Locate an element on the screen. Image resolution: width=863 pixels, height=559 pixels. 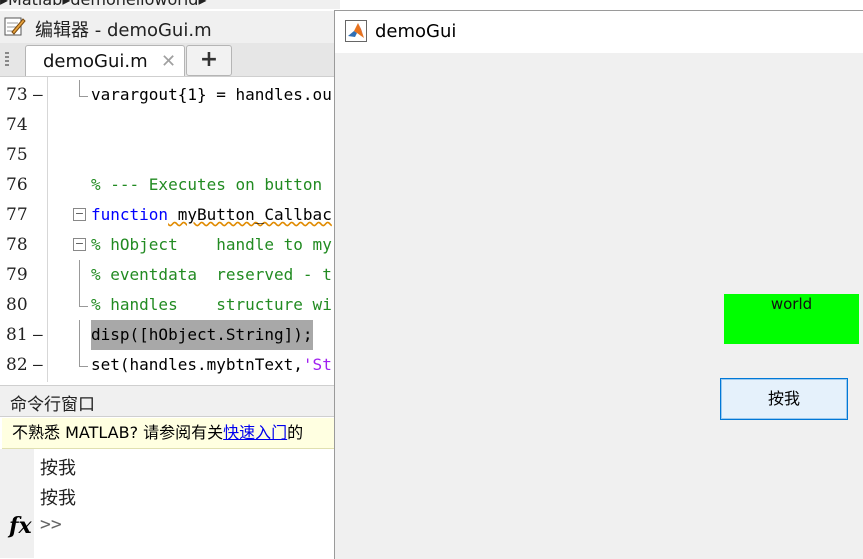
command-prompt: >> is located at coordinates (51, 524).